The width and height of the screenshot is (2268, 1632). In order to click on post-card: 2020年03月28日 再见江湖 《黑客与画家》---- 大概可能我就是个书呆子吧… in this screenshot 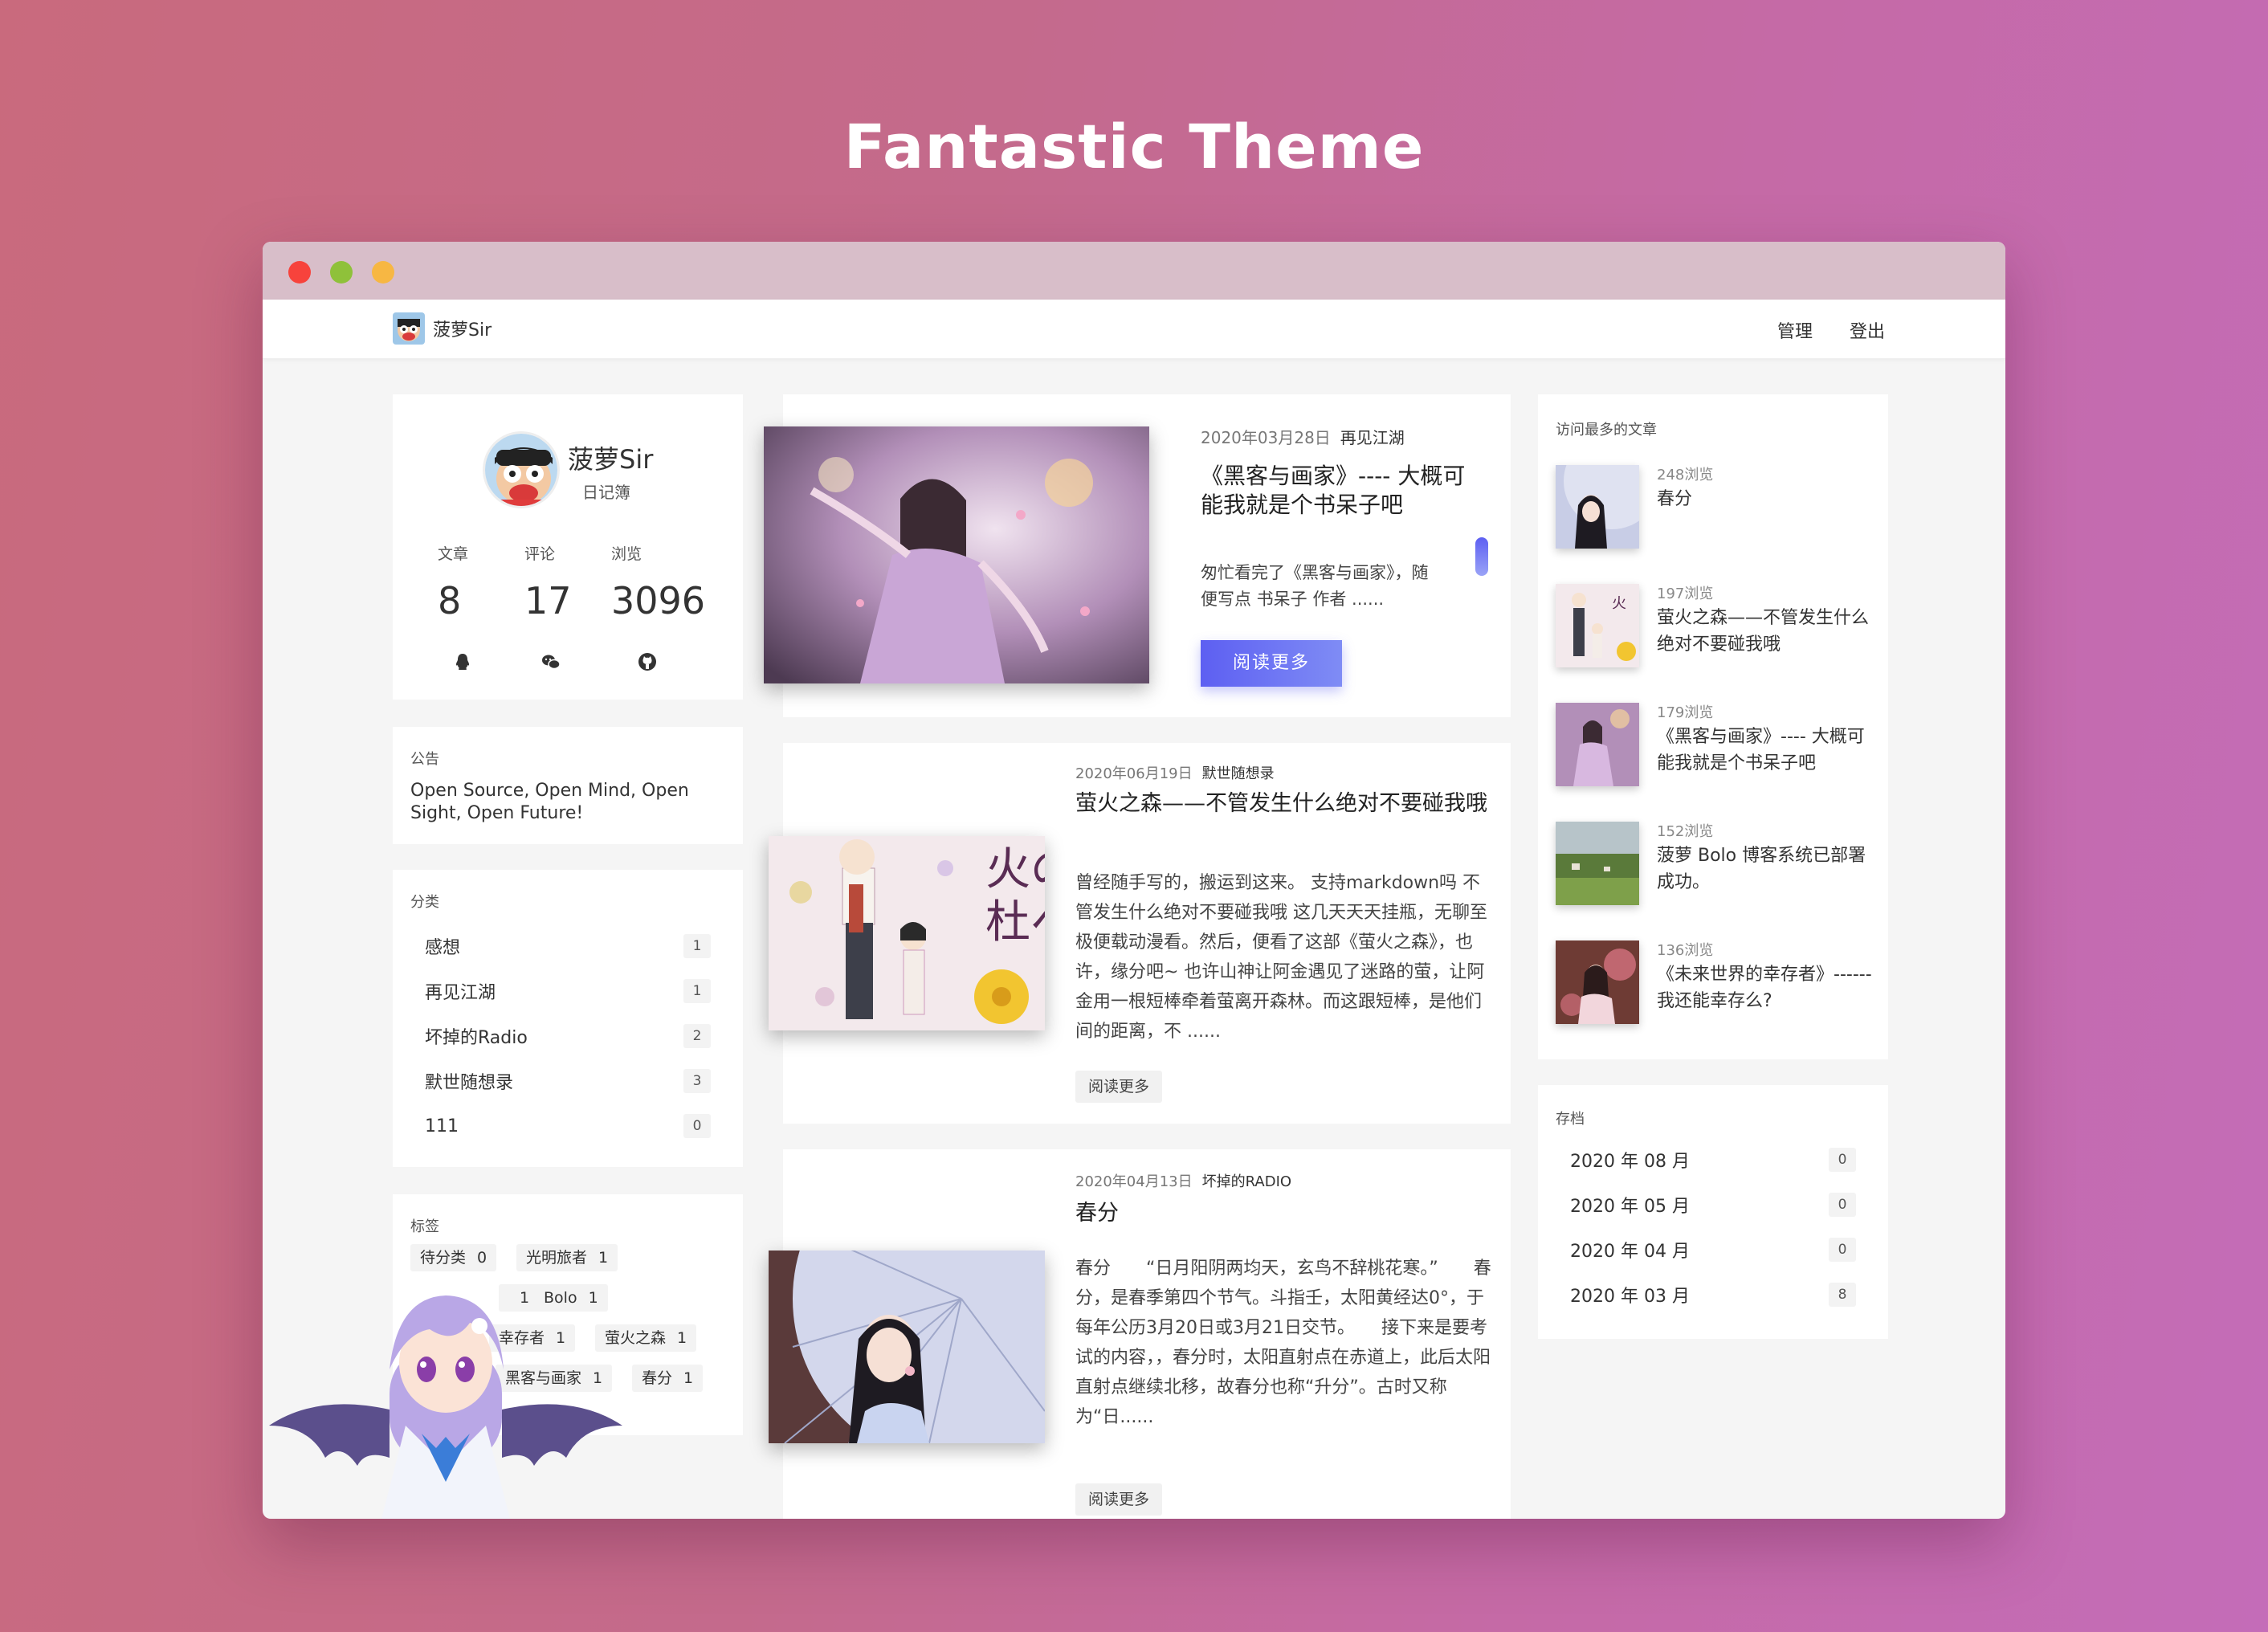, I will do `click(1137, 555)`.